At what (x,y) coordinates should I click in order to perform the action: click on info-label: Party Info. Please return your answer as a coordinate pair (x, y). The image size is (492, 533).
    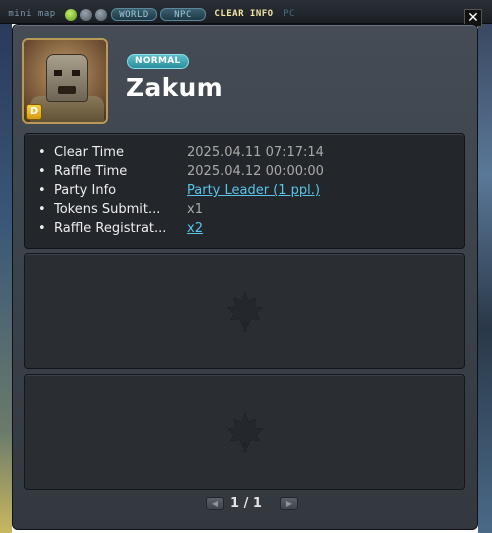
    Looking at the image, I should click on (85, 190).